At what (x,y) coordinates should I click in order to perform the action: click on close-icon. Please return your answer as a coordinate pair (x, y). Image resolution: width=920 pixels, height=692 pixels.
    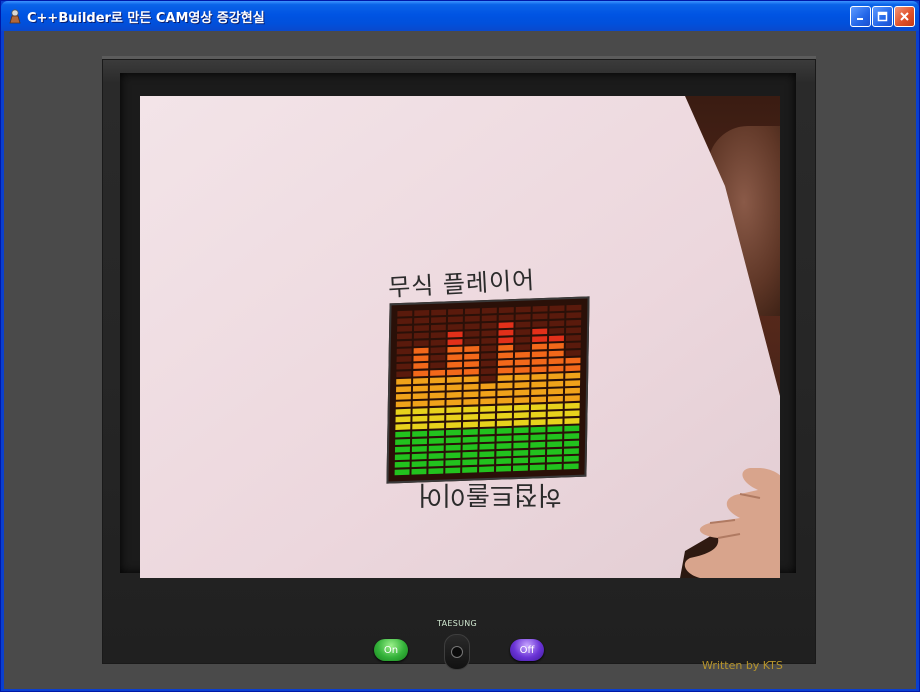
    Looking at the image, I should click on (904, 16).